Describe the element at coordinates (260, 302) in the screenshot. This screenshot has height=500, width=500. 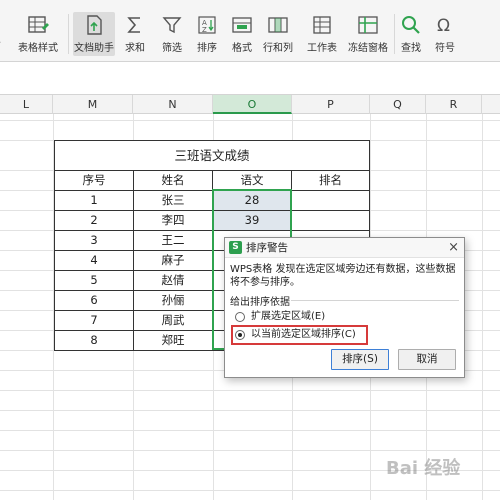
I see `sort-basis-group-label: 给出排序依据` at that location.